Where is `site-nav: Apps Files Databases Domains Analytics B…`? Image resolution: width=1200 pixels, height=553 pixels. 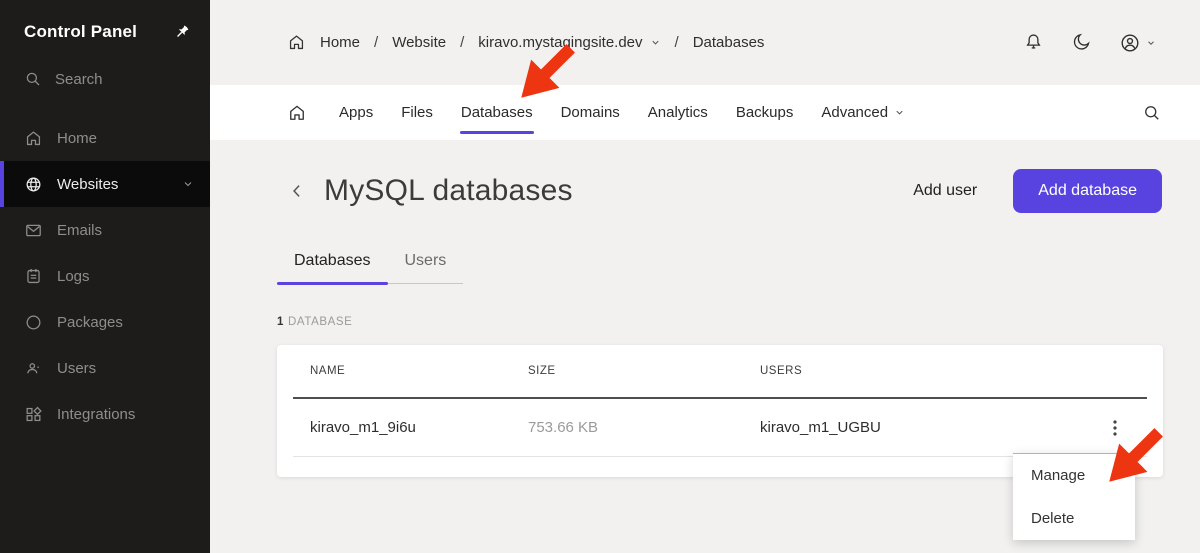
site-nav: Apps Files Databases Domains Analytics B… is located at coordinates (705, 112).